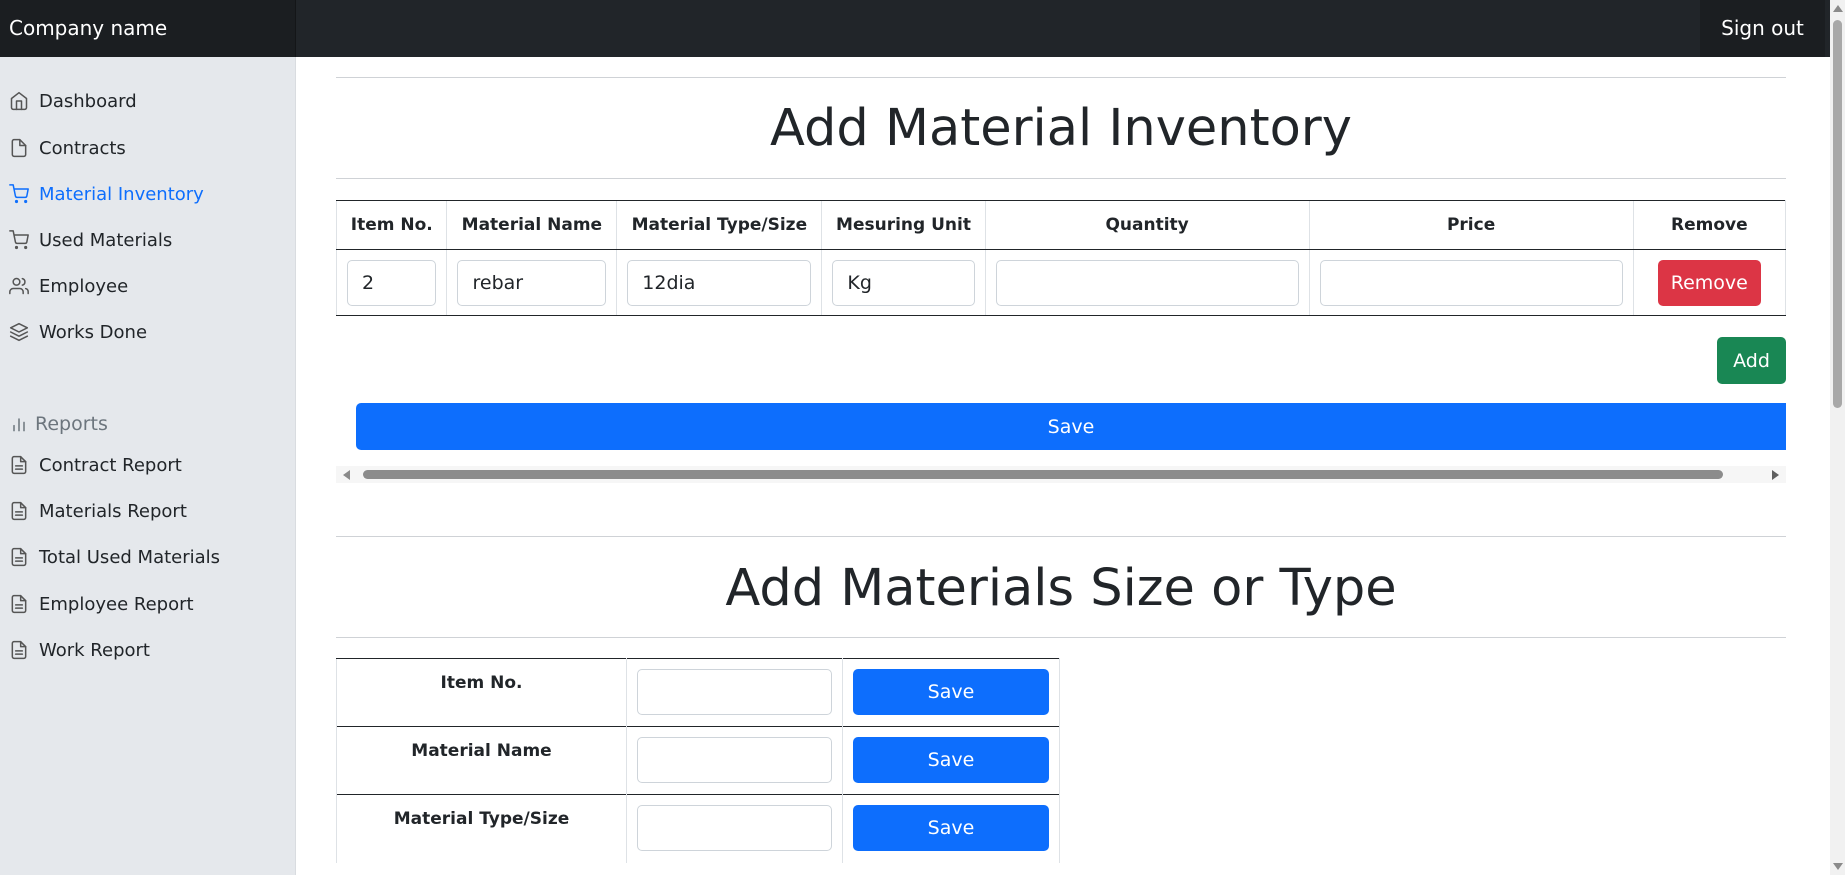 The height and width of the screenshot is (875, 1845). Describe the element at coordinates (130, 557) in the screenshot. I see `sidebar-item-label: Total Used Materials` at that location.